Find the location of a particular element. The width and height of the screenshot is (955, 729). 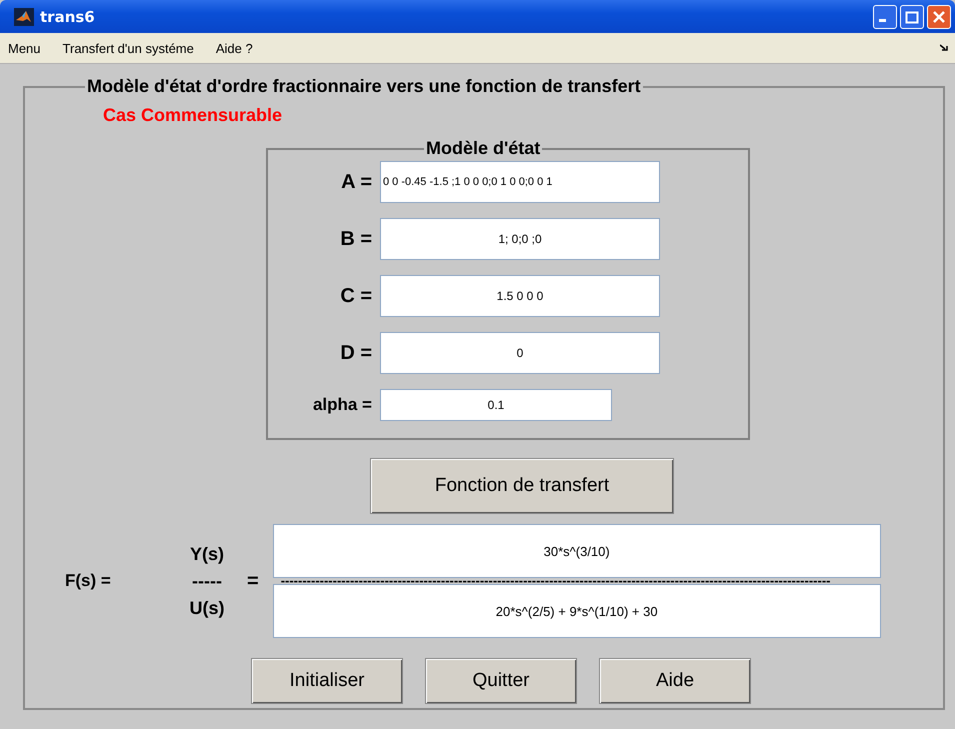

matrix-input-field: 0 is located at coordinates (520, 353).